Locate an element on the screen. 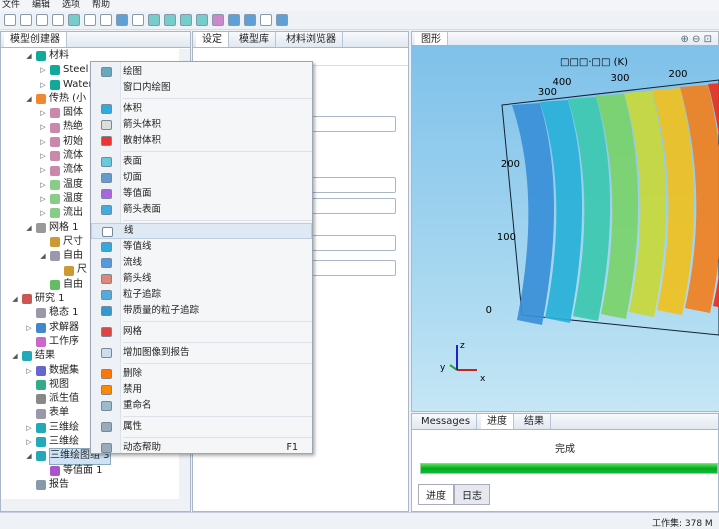 The image size is (719, 529). menu-separator is located at coordinates (217, 342).